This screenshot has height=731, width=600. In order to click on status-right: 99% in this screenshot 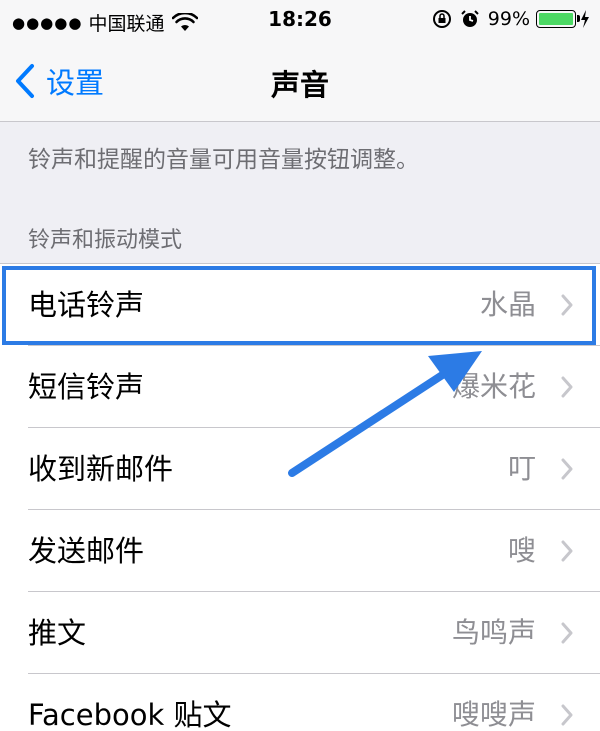, I will do `click(511, 19)`.